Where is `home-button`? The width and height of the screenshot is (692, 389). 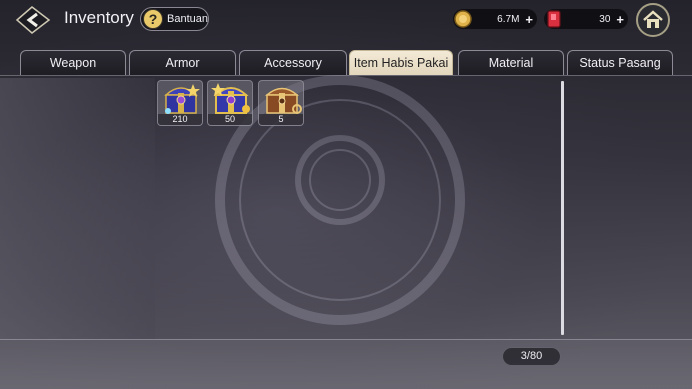 home-button is located at coordinates (653, 20).